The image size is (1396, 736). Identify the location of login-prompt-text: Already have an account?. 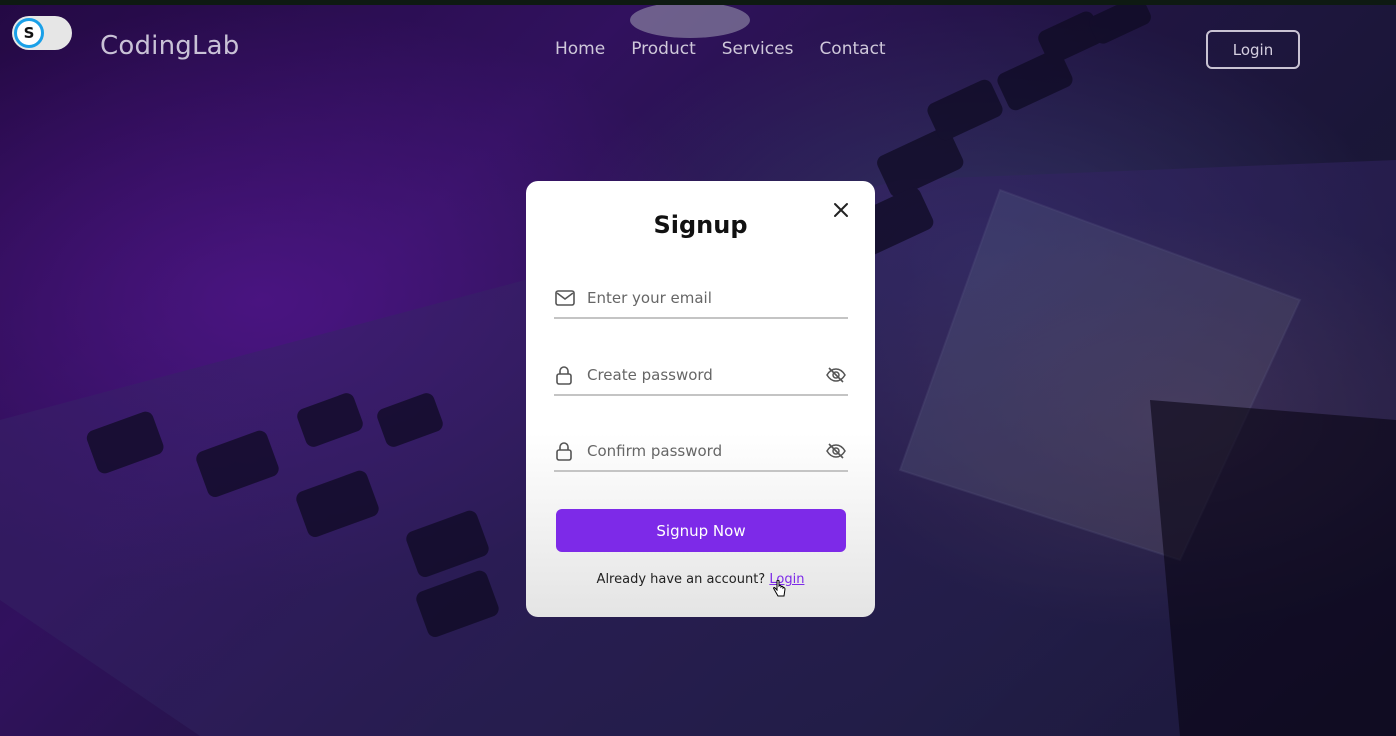
(681, 579).